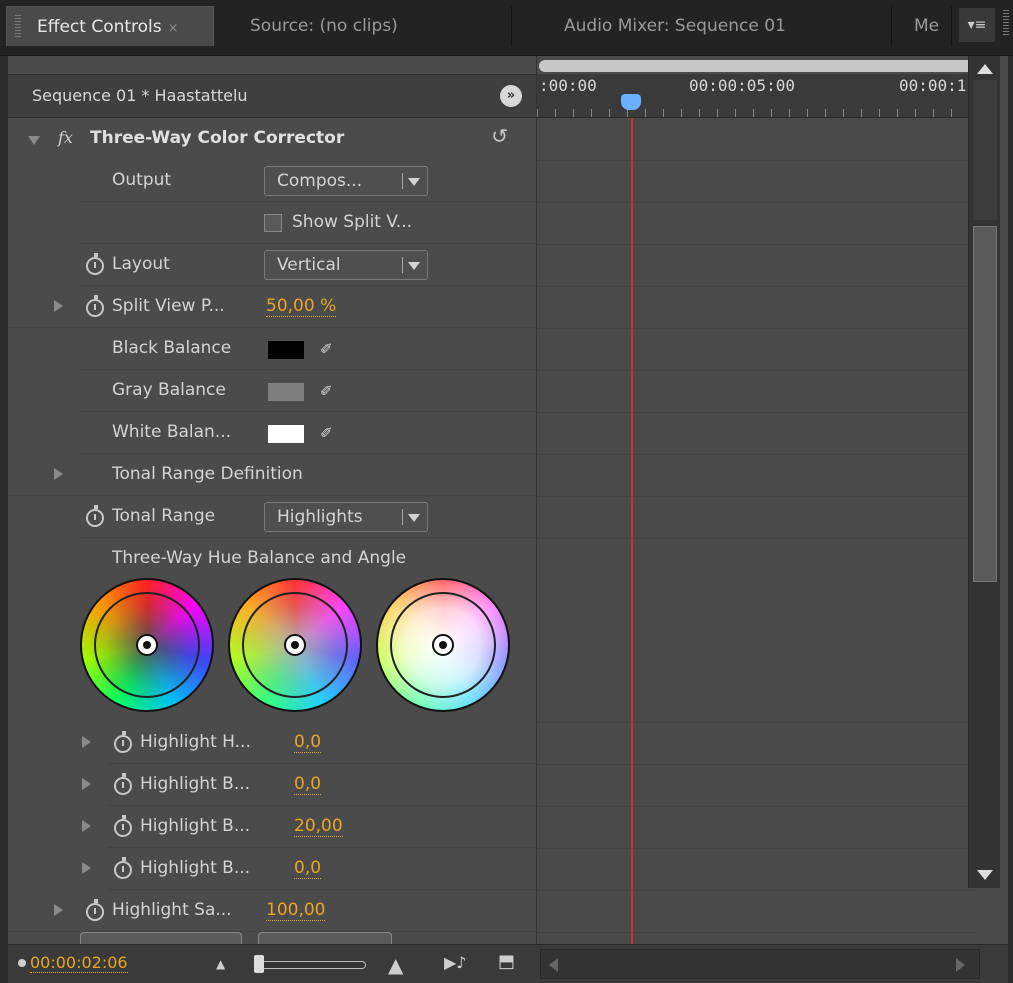  Describe the element at coordinates (220, 964) in the screenshot. I see `zoom-out-icon: ▲` at that location.